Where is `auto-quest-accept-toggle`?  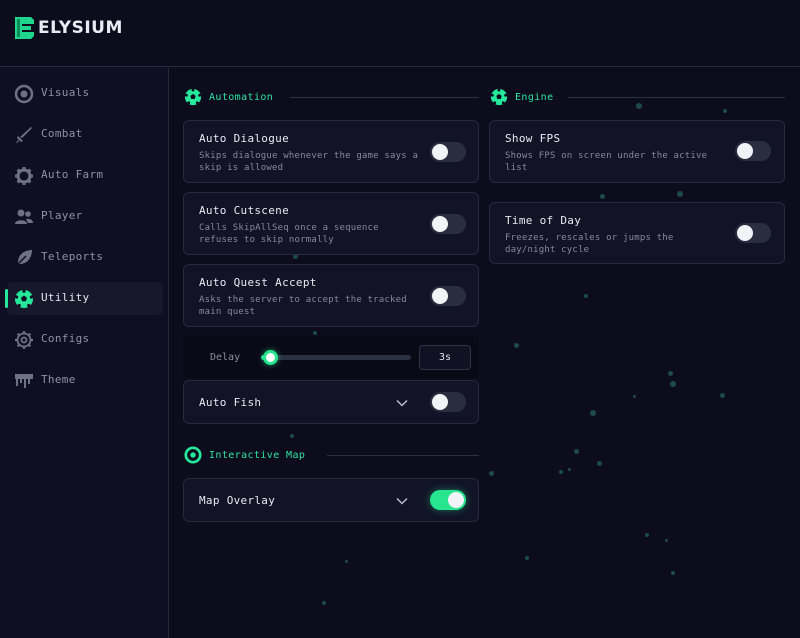
auto-quest-accept-toggle is located at coordinates (448, 296).